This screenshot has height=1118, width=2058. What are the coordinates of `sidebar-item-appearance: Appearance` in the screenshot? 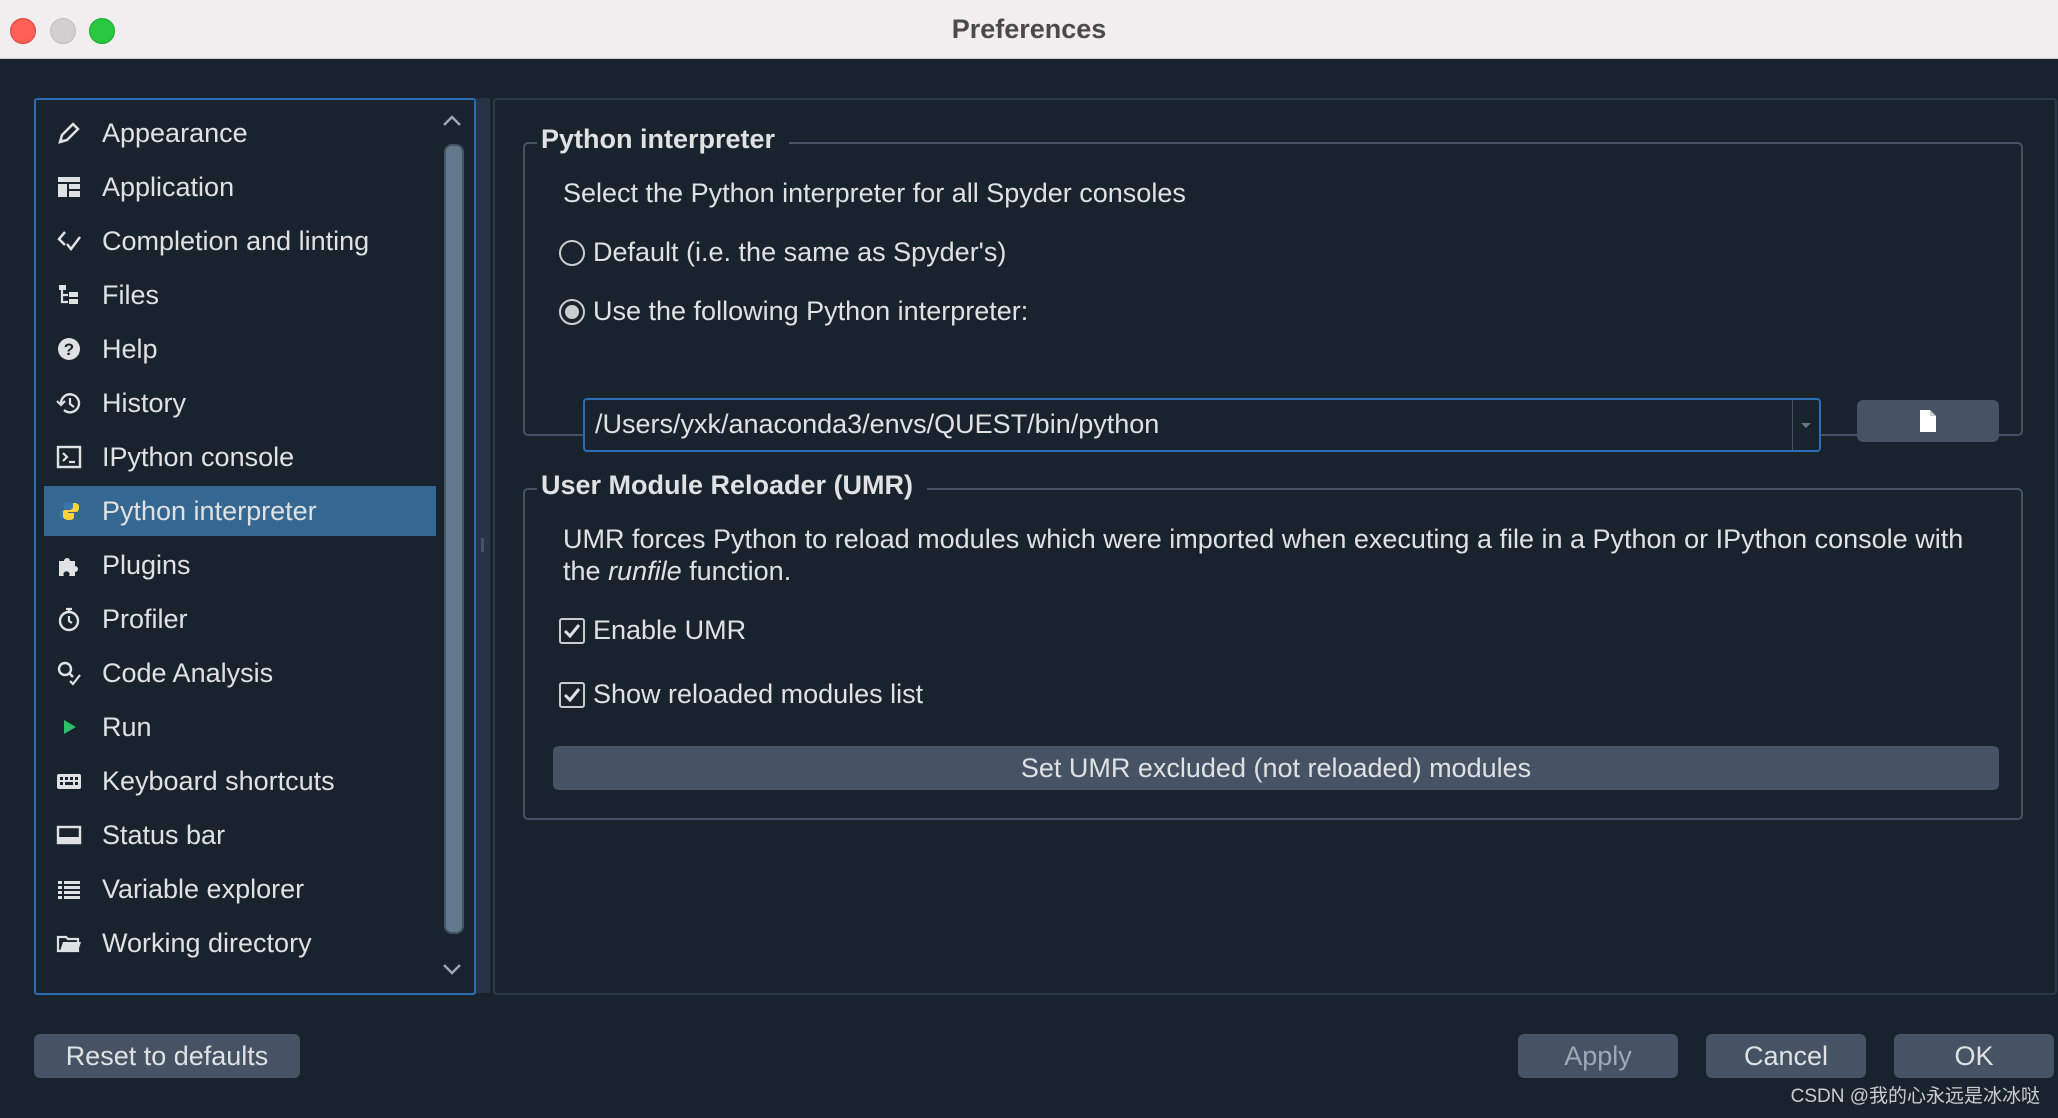 It's located at (240, 133).